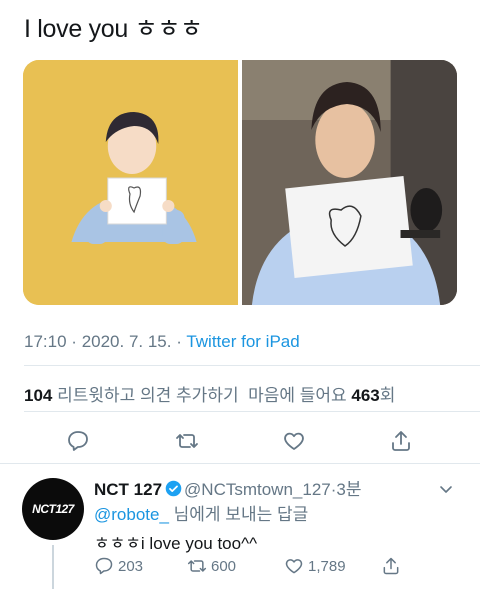 The width and height of the screenshot is (480, 589). I want to click on avatar-logo-text: NCT127, so click(53, 509).